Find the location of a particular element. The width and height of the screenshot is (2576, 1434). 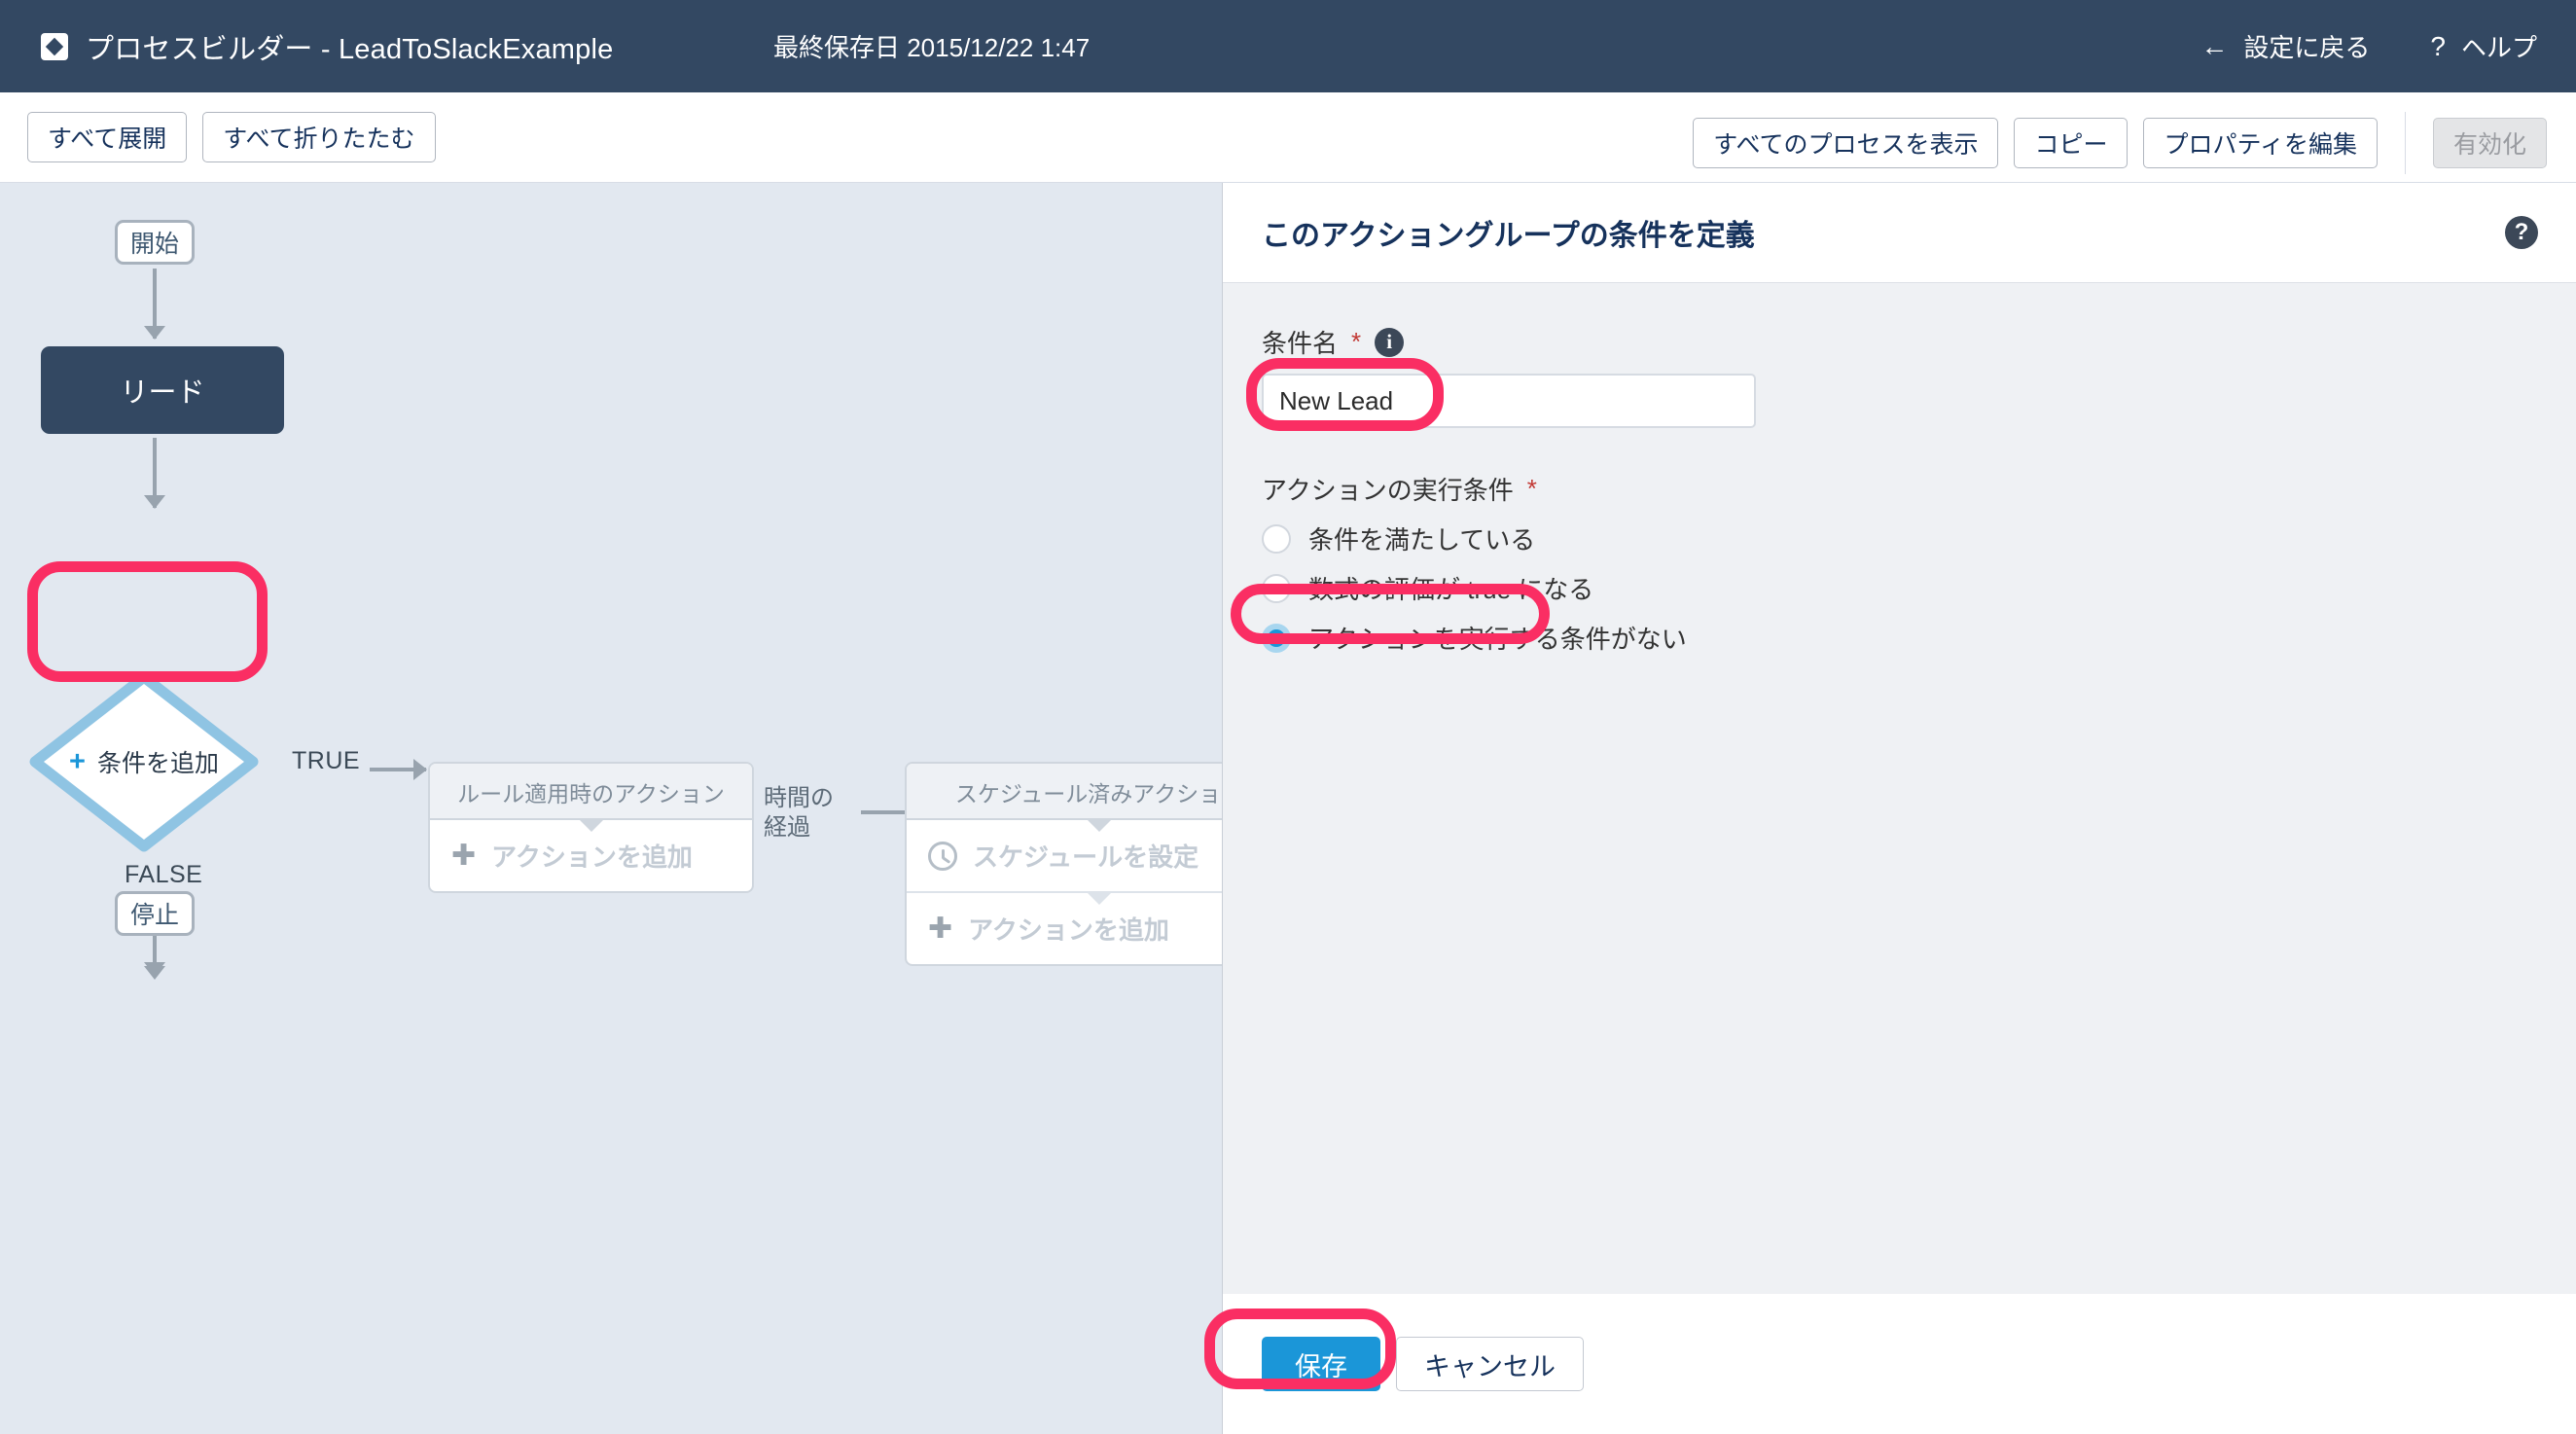

execute-conditions-label: アクションの実行条件 is located at coordinates (1388, 490).